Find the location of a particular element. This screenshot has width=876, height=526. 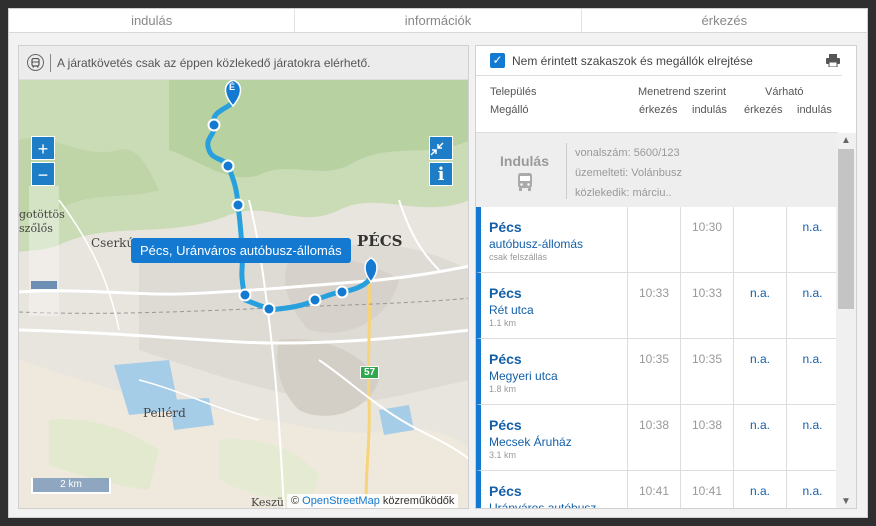

openstreetmap-link: OpenStreetMap is located at coordinates (341, 501).